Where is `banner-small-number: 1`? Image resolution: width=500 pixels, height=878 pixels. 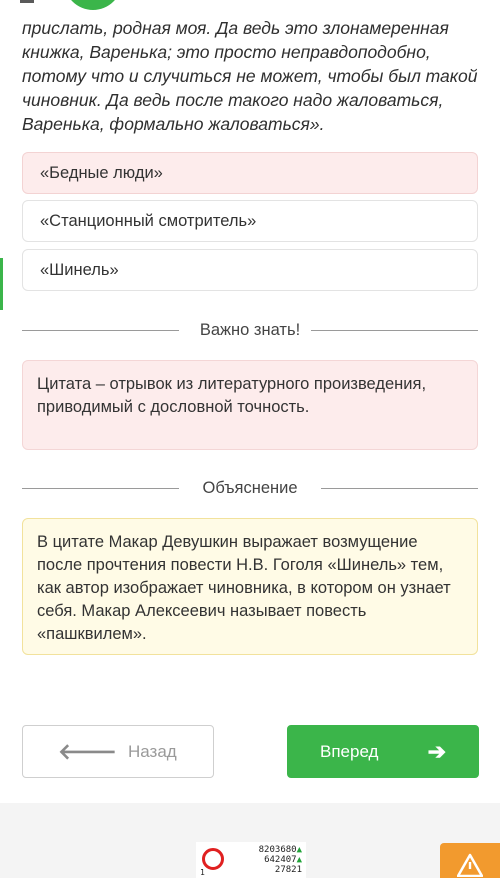
banner-small-number: 1 is located at coordinates (202, 872).